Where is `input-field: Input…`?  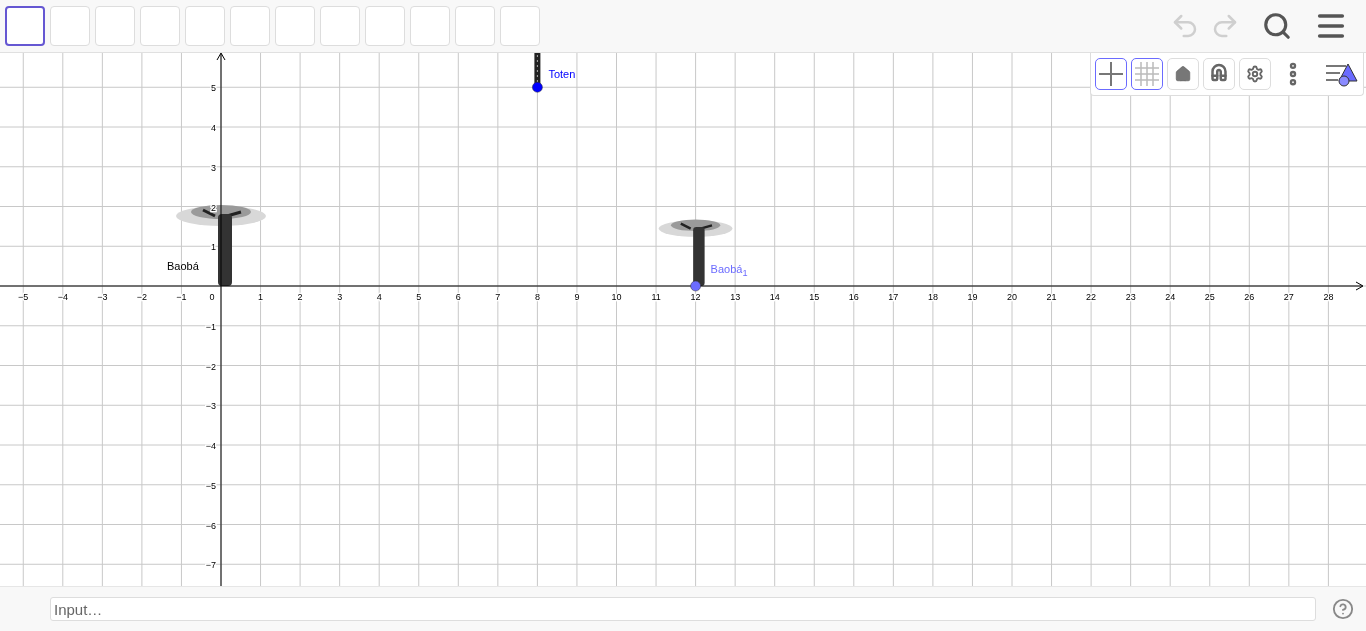
input-field: Input… is located at coordinates (683, 609).